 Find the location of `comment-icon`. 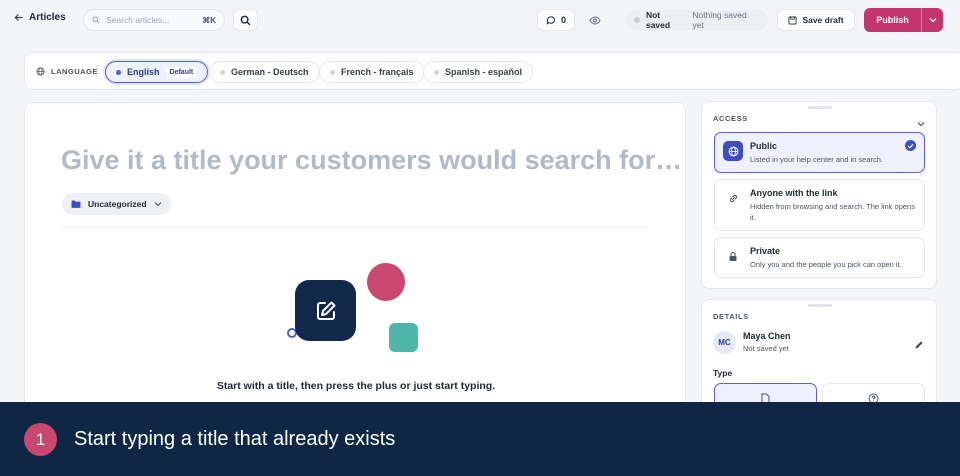

comment-icon is located at coordinates (550, 20).